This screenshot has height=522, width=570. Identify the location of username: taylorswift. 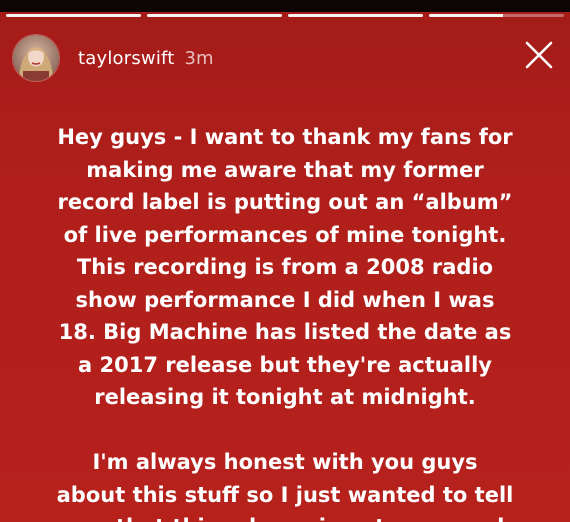
(126, 58).